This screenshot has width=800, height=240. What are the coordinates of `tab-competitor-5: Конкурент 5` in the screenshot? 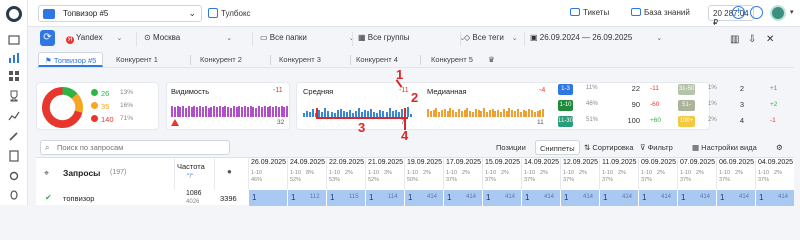 It's located at (452, 59).